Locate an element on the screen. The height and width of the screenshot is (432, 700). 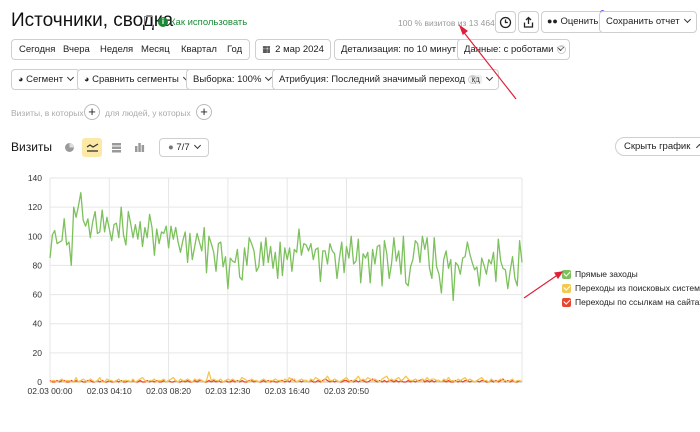
compare-icon: ◕ is located at coordinates (87, 79).